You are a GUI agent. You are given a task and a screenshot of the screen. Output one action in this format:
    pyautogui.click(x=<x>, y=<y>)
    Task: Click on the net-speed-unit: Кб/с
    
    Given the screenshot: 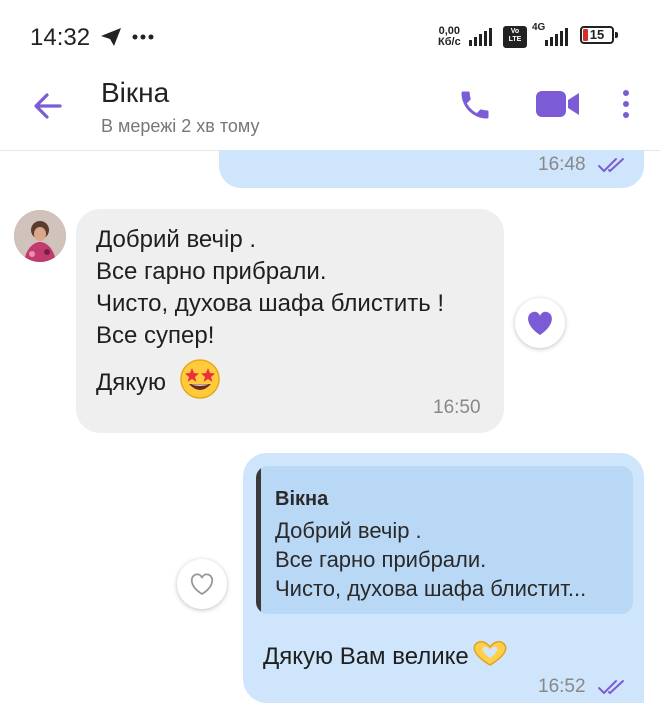 What is the action you would take?
    pyautogui.click(x=449, y=42)
    